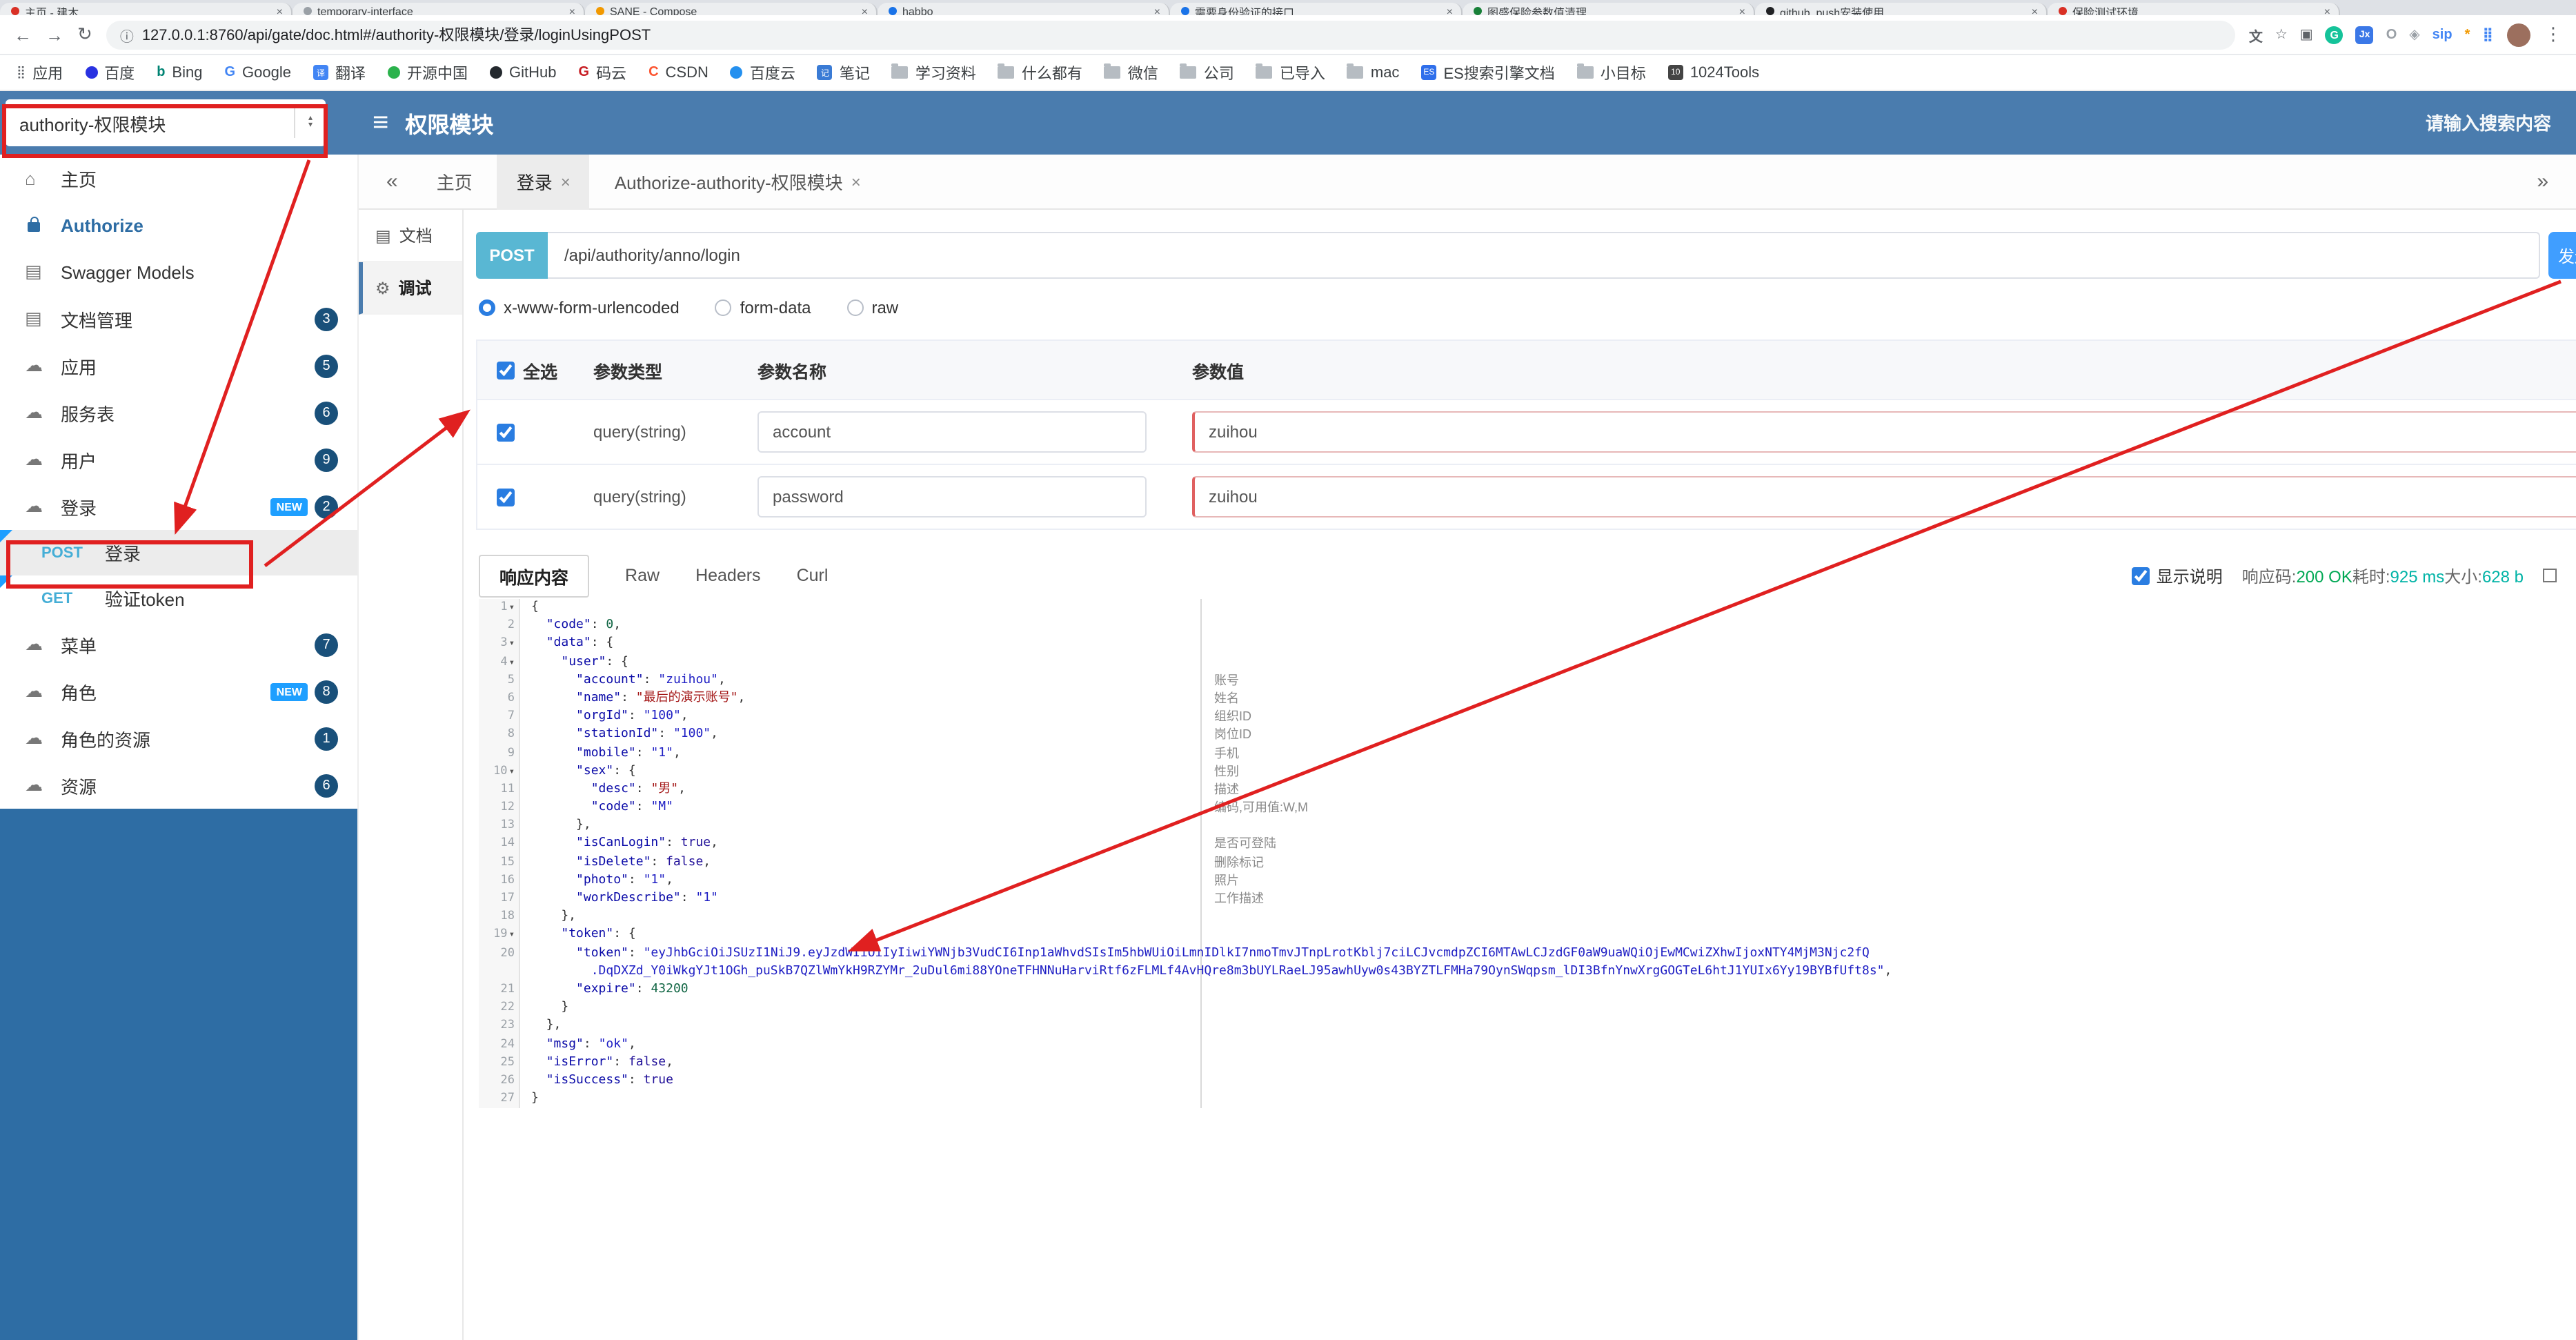  What do you see at coordinates (2487, 34) in the screenshot?
I see `grid-ext-icon: ⣿` at bounding box center [2487, 34].